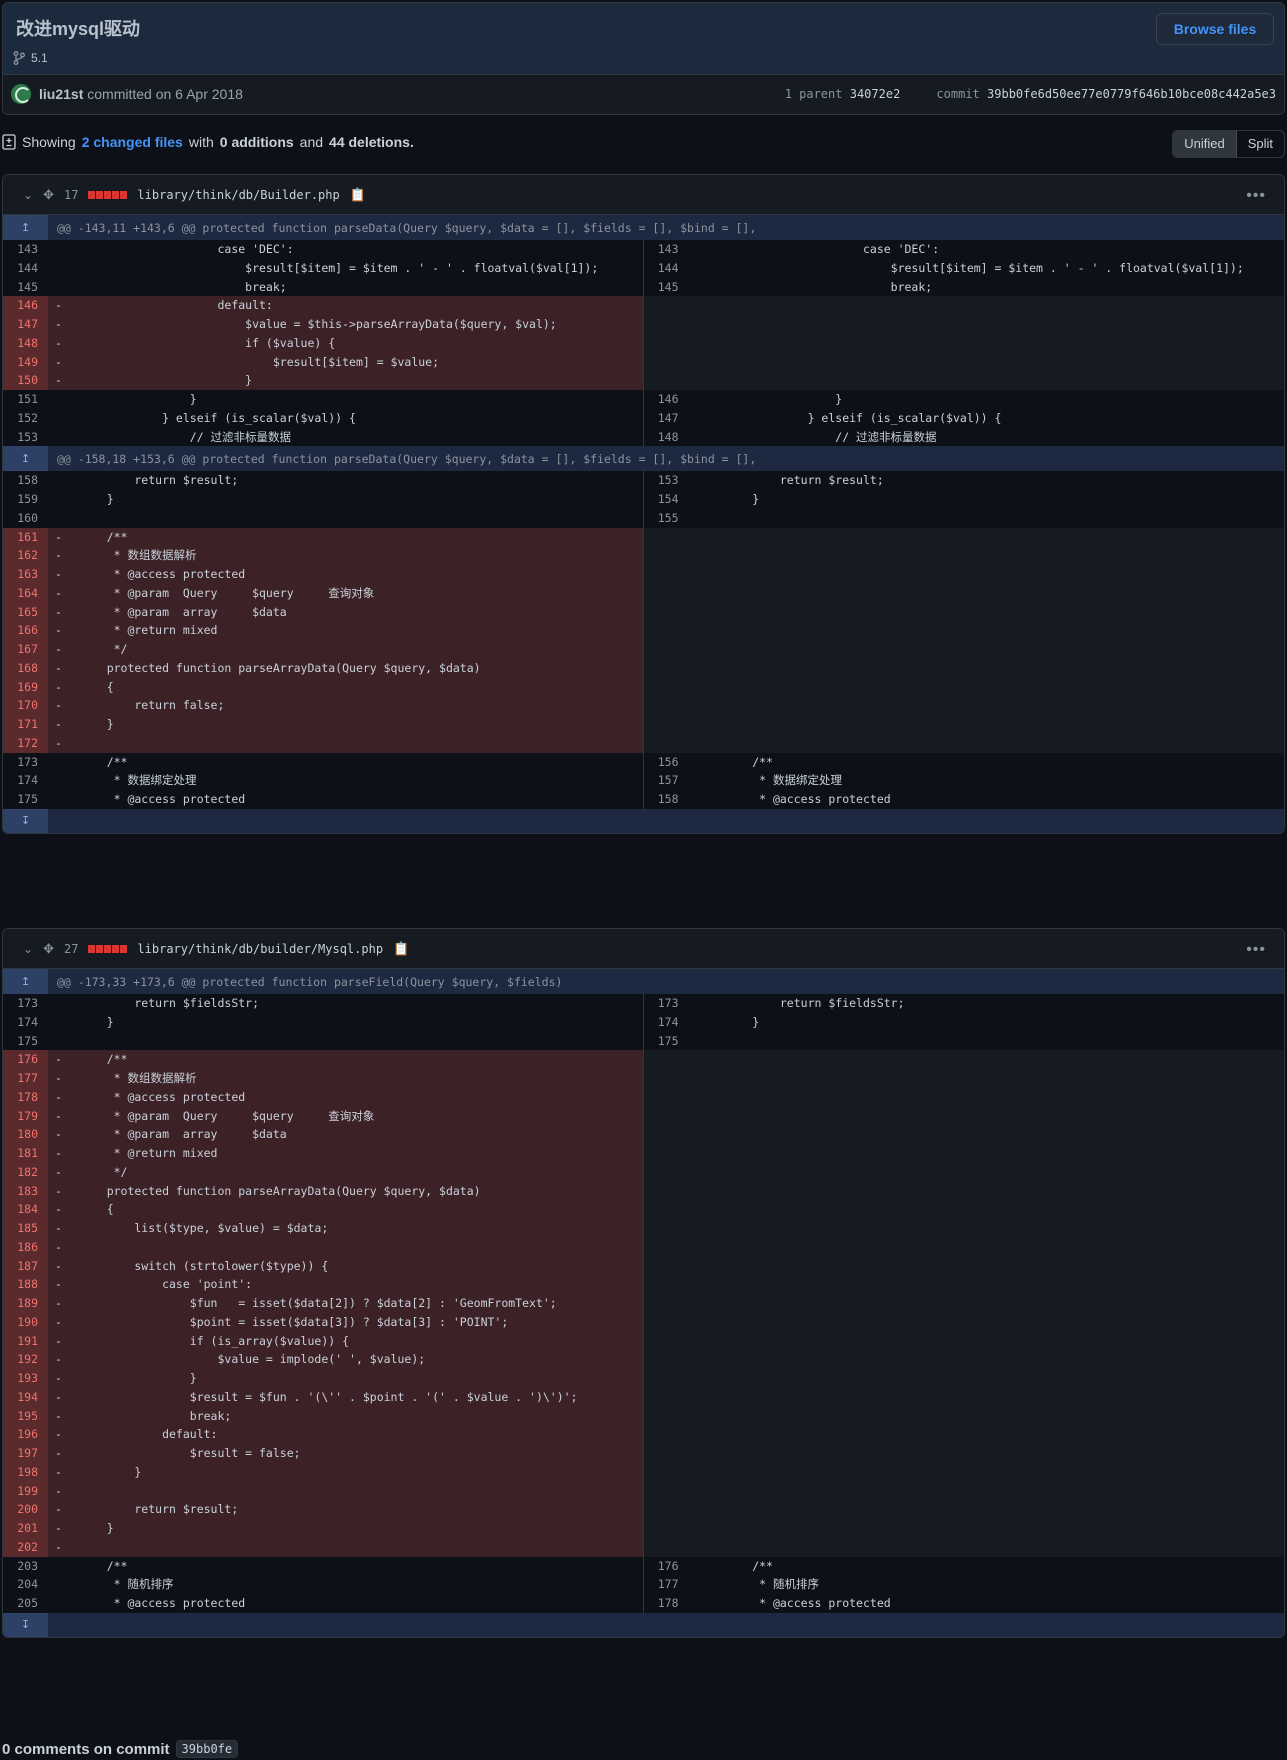  I want to click on left-line-number: 193, so click(25, 1378).